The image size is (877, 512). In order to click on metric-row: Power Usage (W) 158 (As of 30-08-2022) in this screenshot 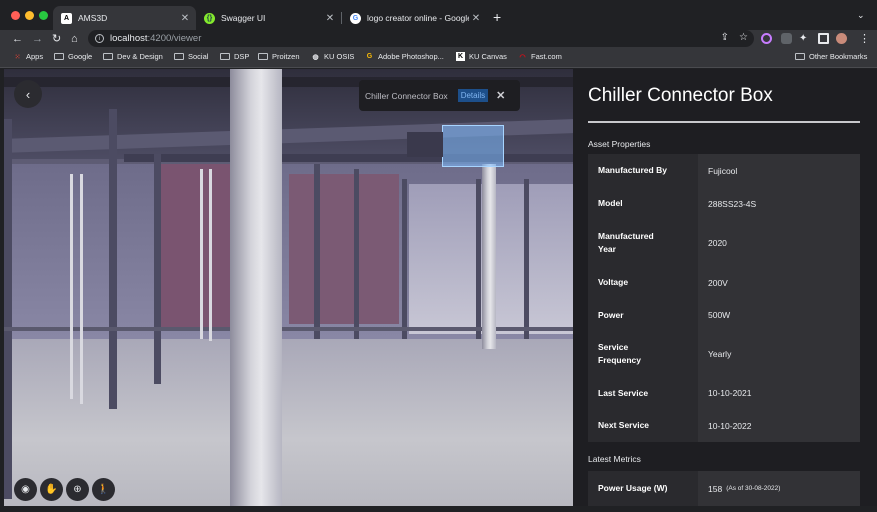, I will do `click(724, 488)`.